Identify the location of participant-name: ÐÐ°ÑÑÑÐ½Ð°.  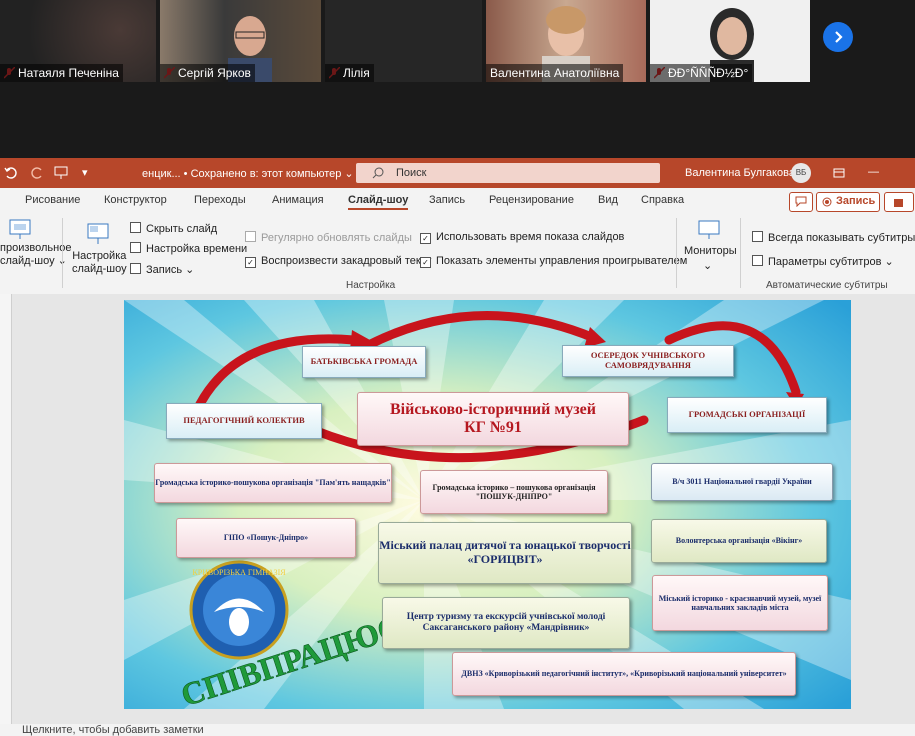
(701, 73).